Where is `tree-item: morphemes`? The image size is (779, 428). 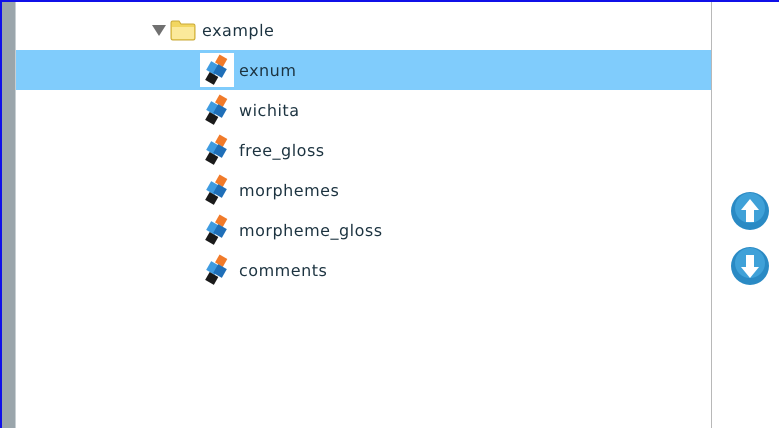
tree-item: morphemes is located at coordinates (363, 190).